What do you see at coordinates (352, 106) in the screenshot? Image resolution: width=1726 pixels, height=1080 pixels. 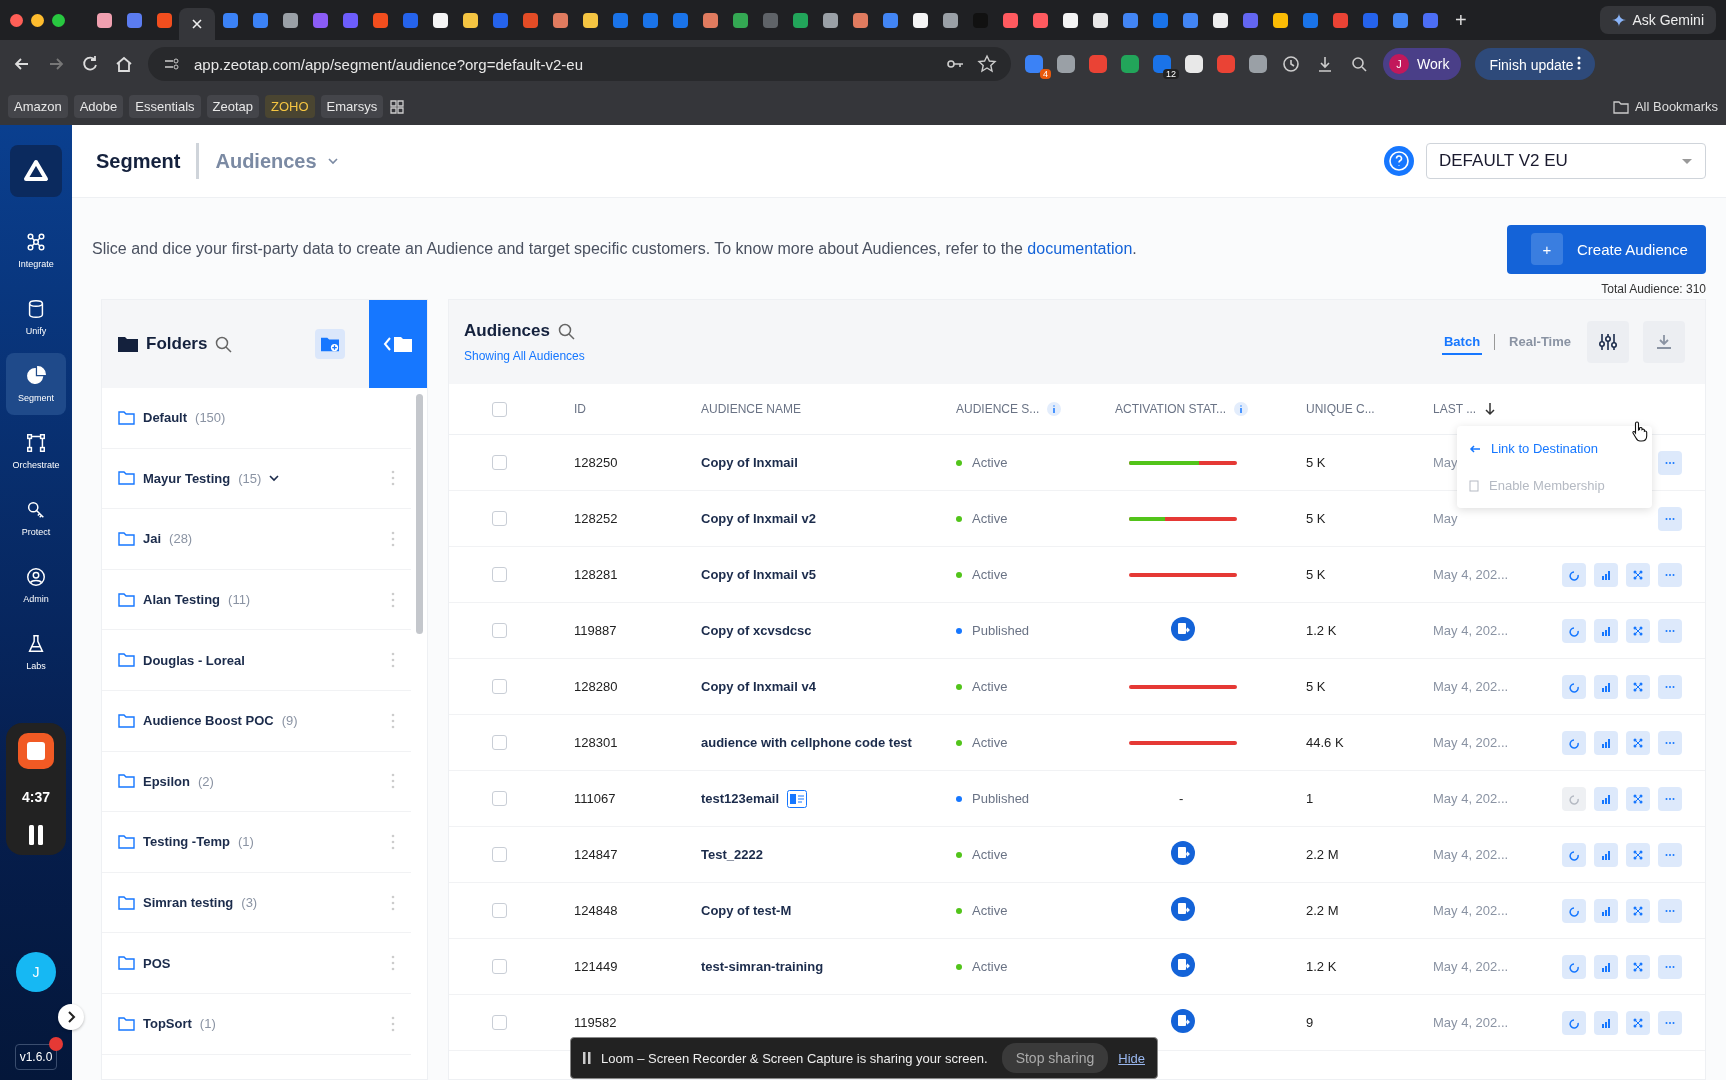 I see `bookmark: Emarsys` at bounding box center [352, 106].